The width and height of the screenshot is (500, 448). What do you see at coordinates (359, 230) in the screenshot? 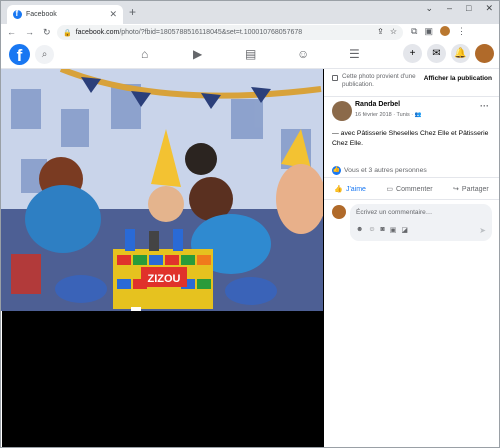
I see `avatar-sticker-icon: ☻` at bounding box center [359, 230].